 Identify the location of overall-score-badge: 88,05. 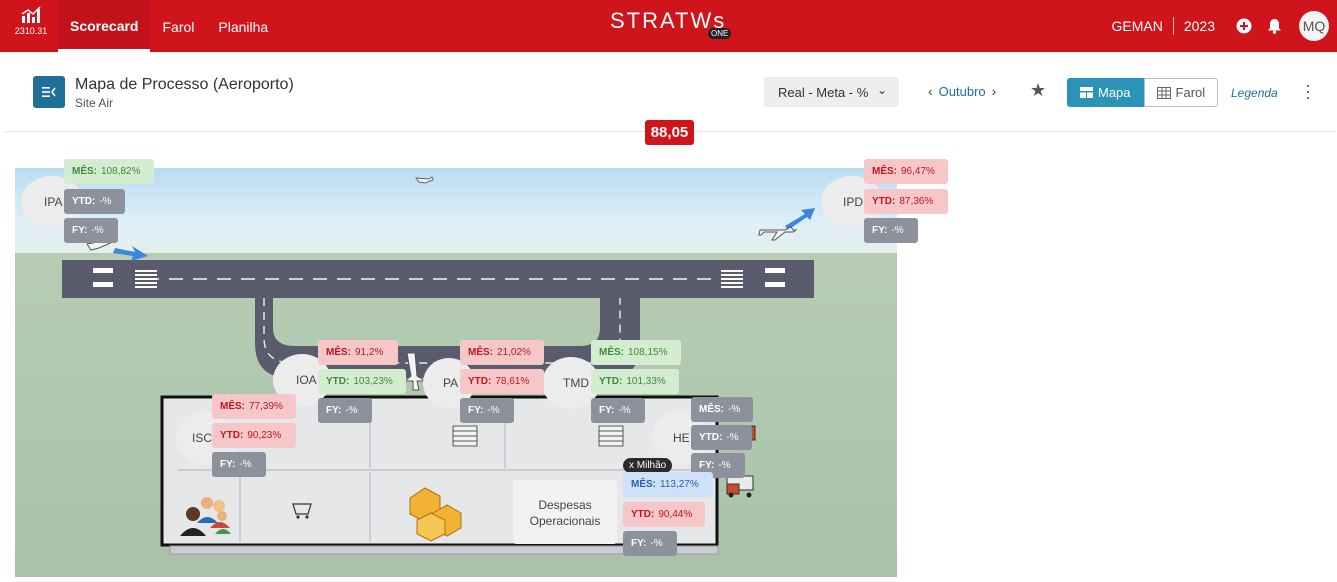
(669, 132).